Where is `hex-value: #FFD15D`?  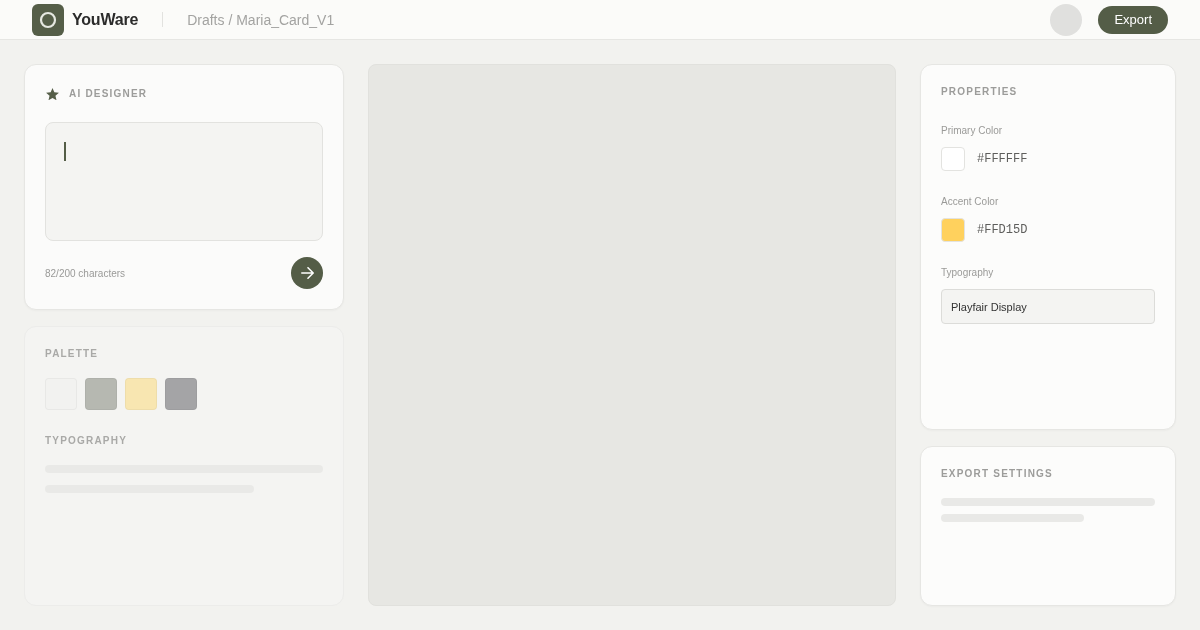
hex-value: #FFD15D is located at coordinates (1002, 230).